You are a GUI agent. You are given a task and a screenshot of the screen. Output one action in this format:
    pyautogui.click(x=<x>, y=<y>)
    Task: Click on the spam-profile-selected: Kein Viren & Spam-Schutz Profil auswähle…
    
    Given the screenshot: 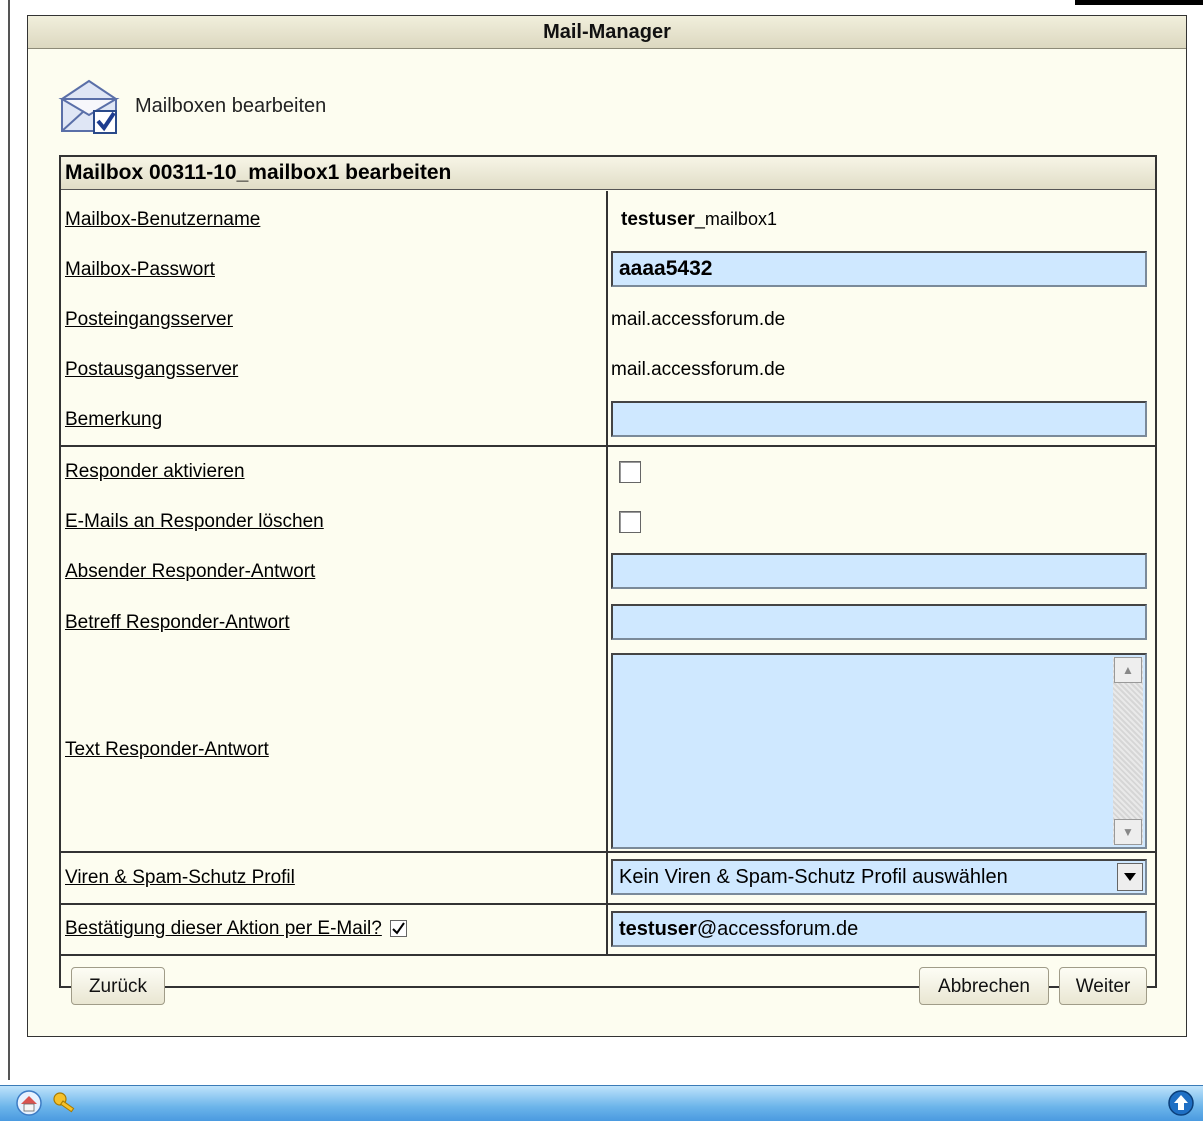 What is the action you would take?
    pyautogui.click(x=813, y=877)
    